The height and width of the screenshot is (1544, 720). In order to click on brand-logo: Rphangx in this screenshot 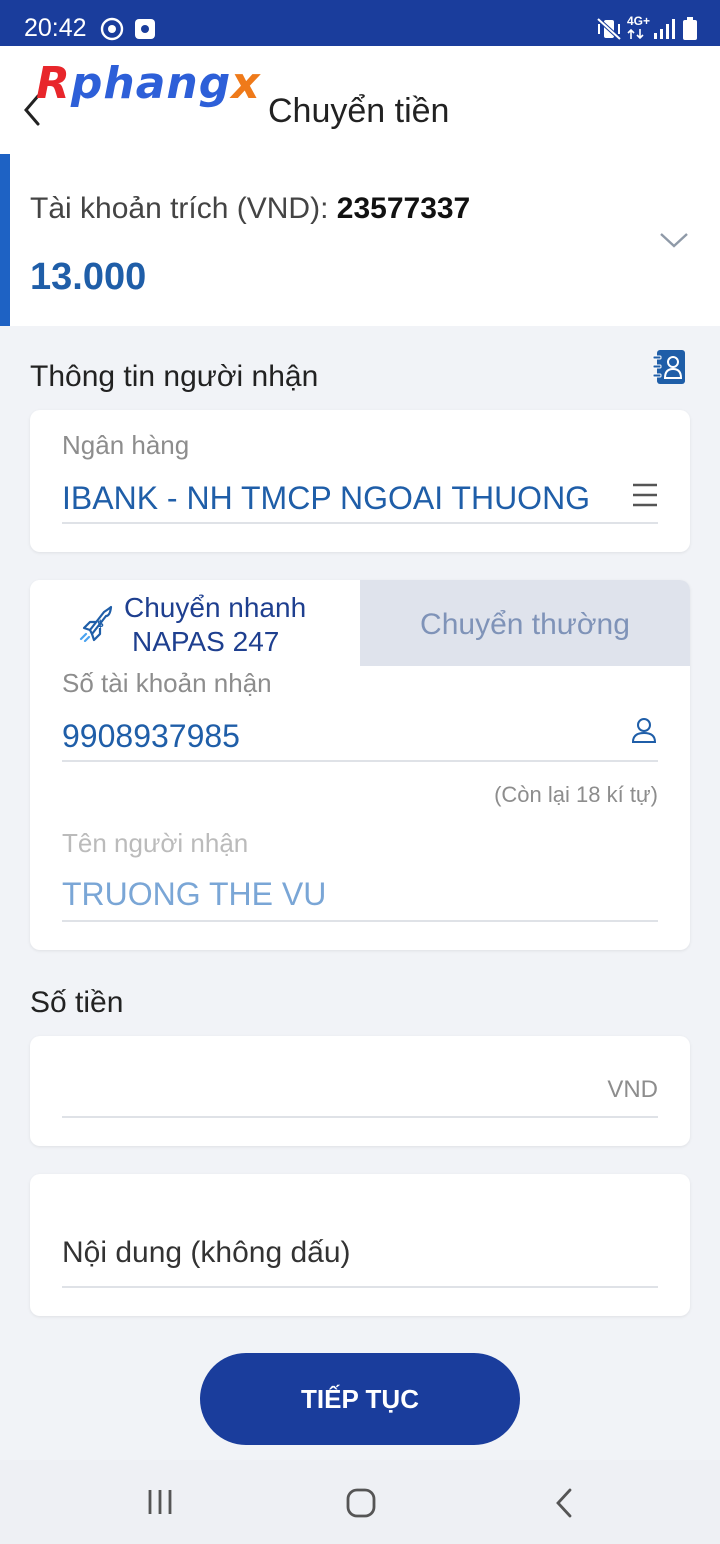, I will do `click(148, 83)`.